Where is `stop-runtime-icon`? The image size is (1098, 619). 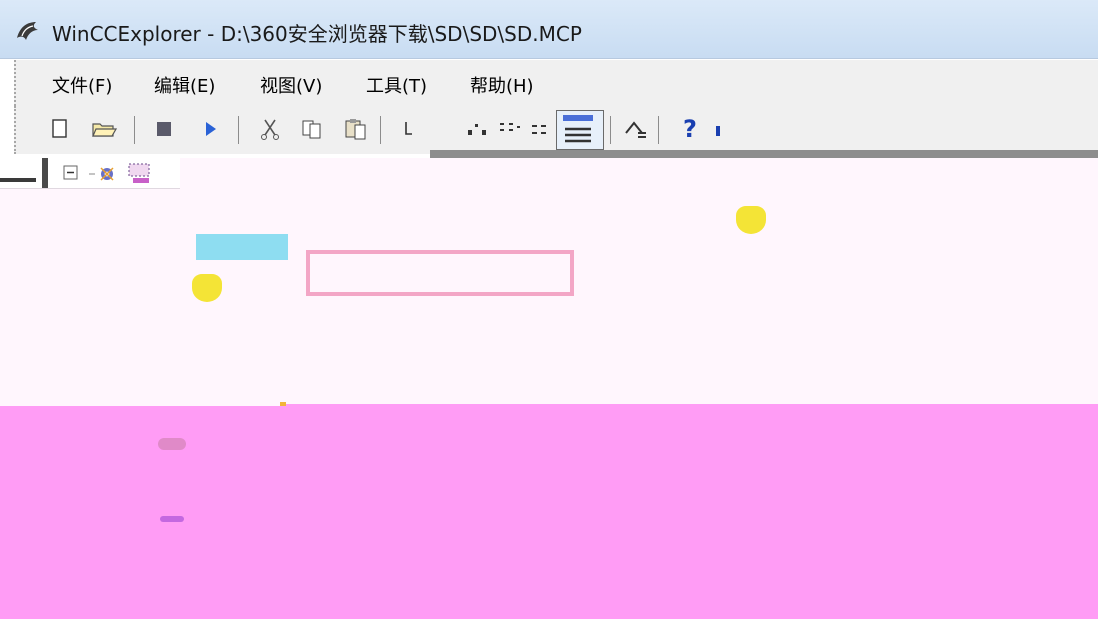 stop-runtime-icon is located at coordinates (164, 129).